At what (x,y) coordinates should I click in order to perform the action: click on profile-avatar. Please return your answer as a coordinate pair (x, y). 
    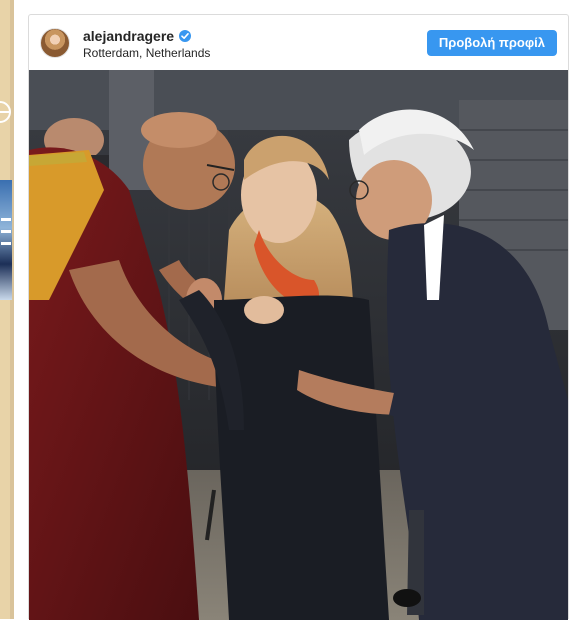
    Looking at the image, I should click on (55, 43).